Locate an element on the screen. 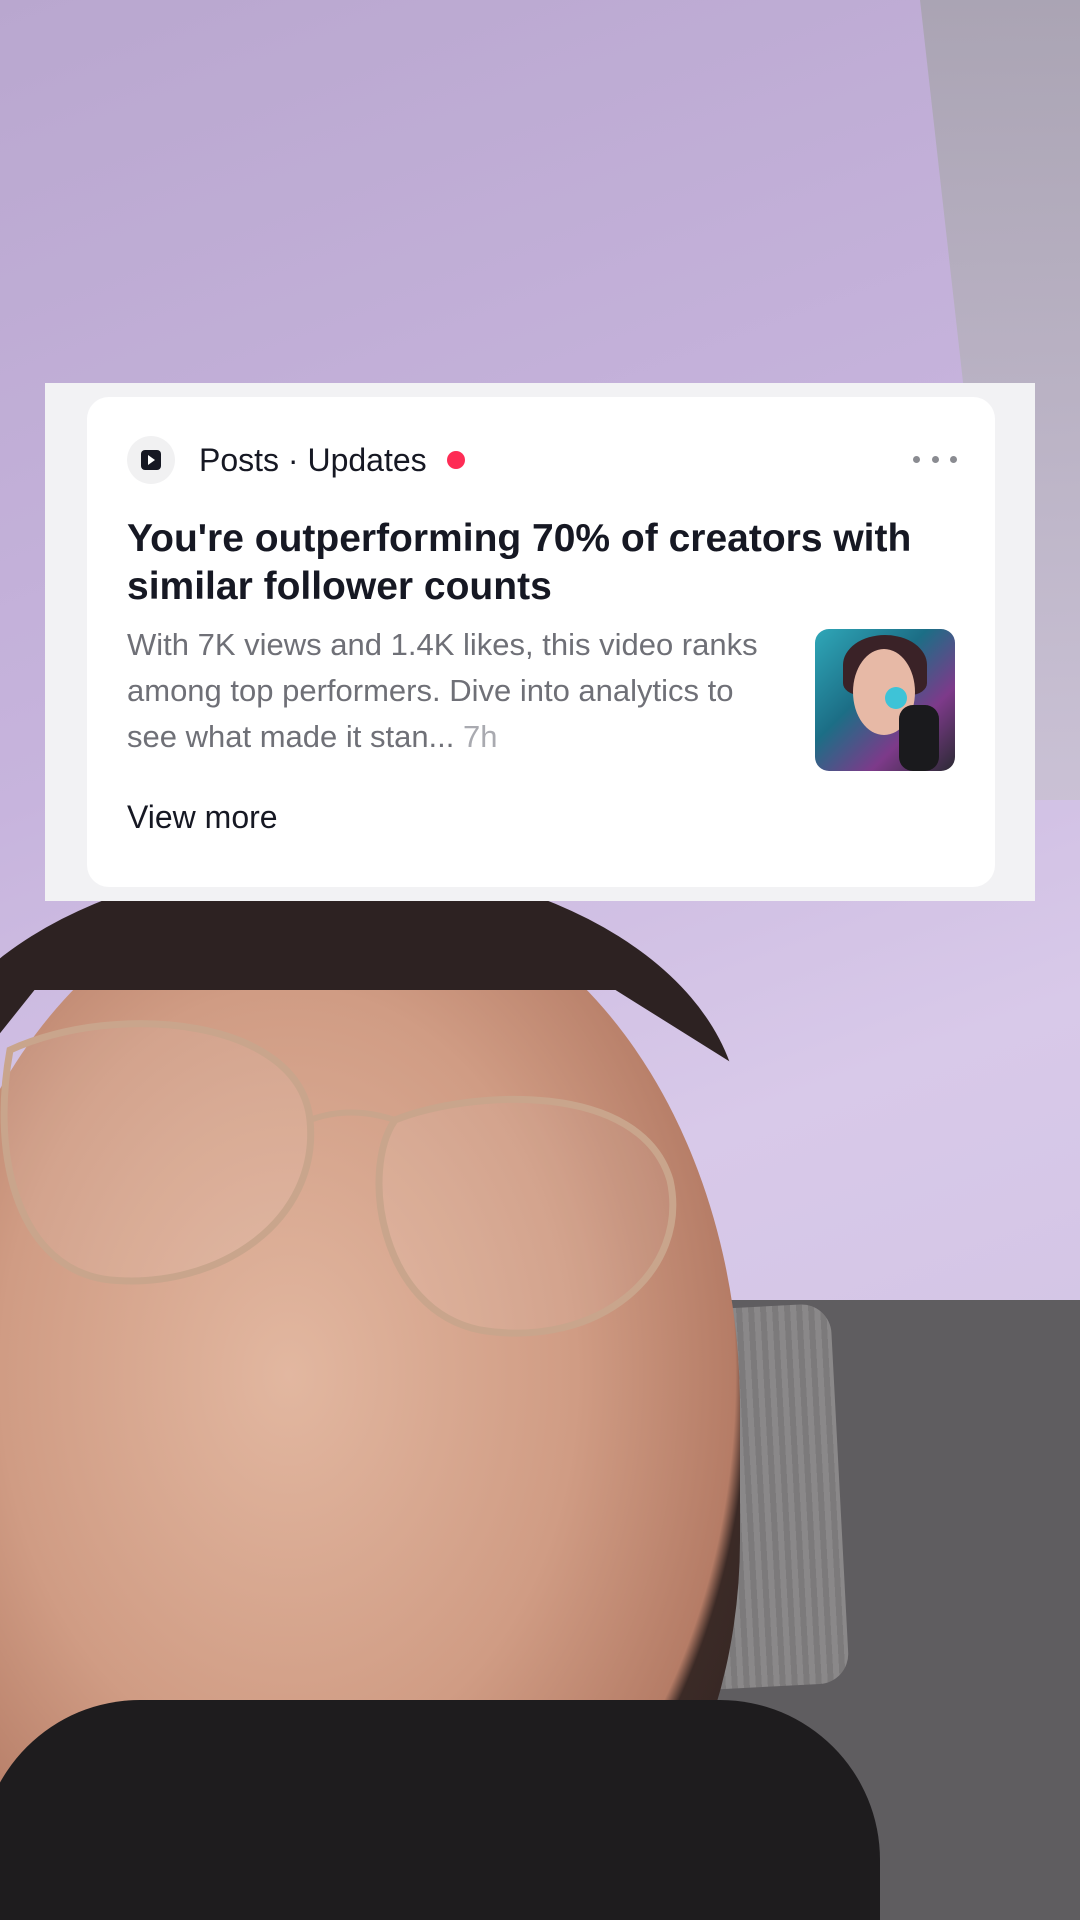  app-icon is located at coordinates (151, 460).